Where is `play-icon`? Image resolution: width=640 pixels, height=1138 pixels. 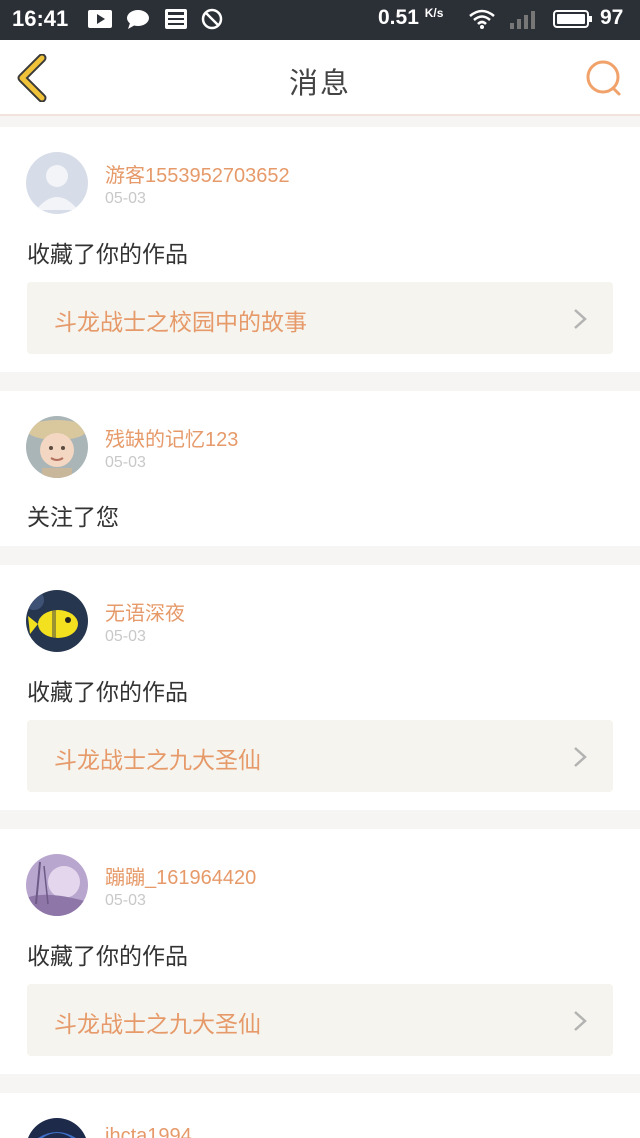
play-icon is located at coordinates (100, 19).